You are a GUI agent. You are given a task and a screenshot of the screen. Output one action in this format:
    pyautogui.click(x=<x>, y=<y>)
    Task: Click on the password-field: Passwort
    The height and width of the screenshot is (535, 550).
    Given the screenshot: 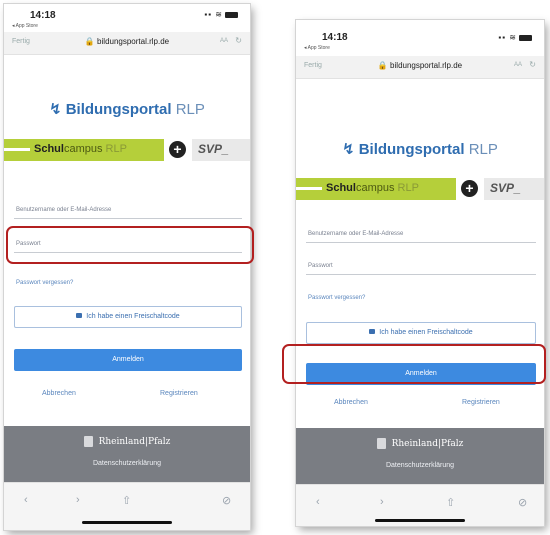 What is the action you would take?
    pyautogui.click(x=421, y=263)
    